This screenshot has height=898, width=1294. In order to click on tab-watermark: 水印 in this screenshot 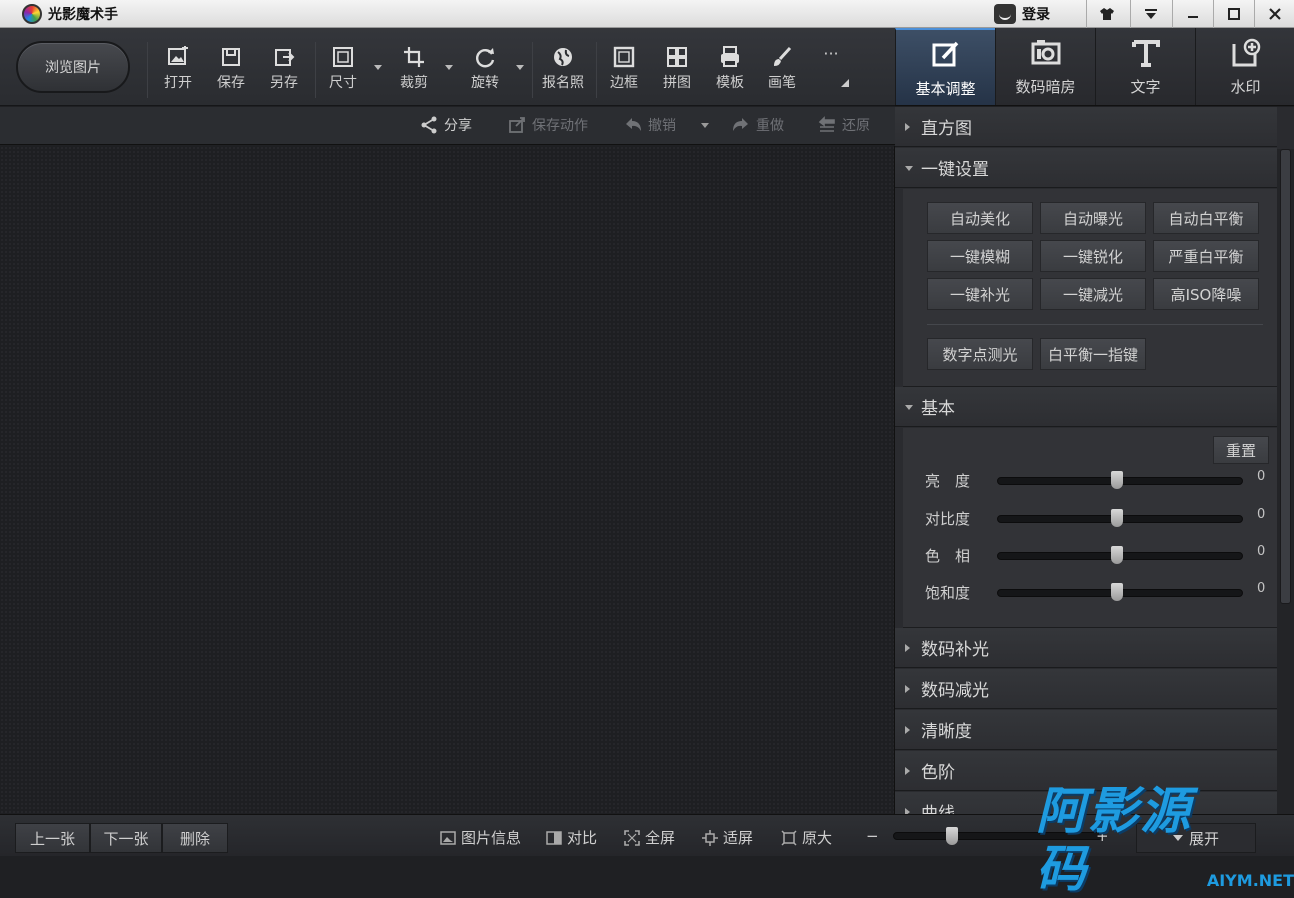, I will do `click(1244, 66)`.